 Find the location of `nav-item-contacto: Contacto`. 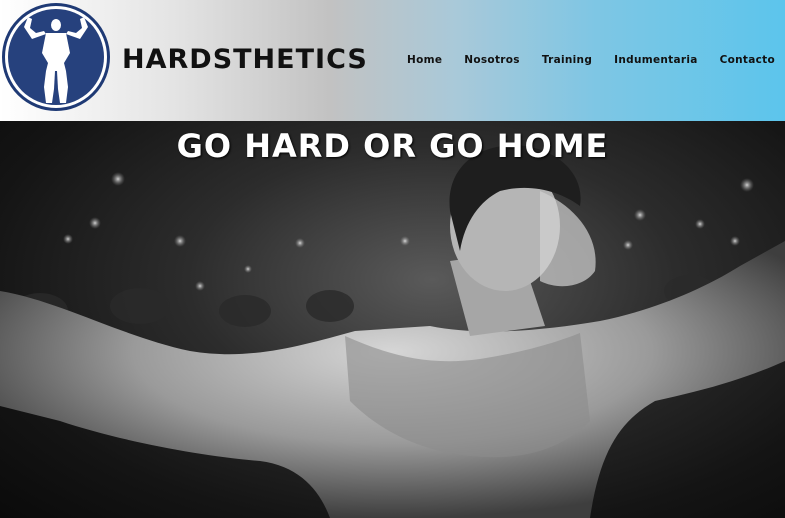

nav-item-contacto: Contacto is located at coordinates (747, 60).